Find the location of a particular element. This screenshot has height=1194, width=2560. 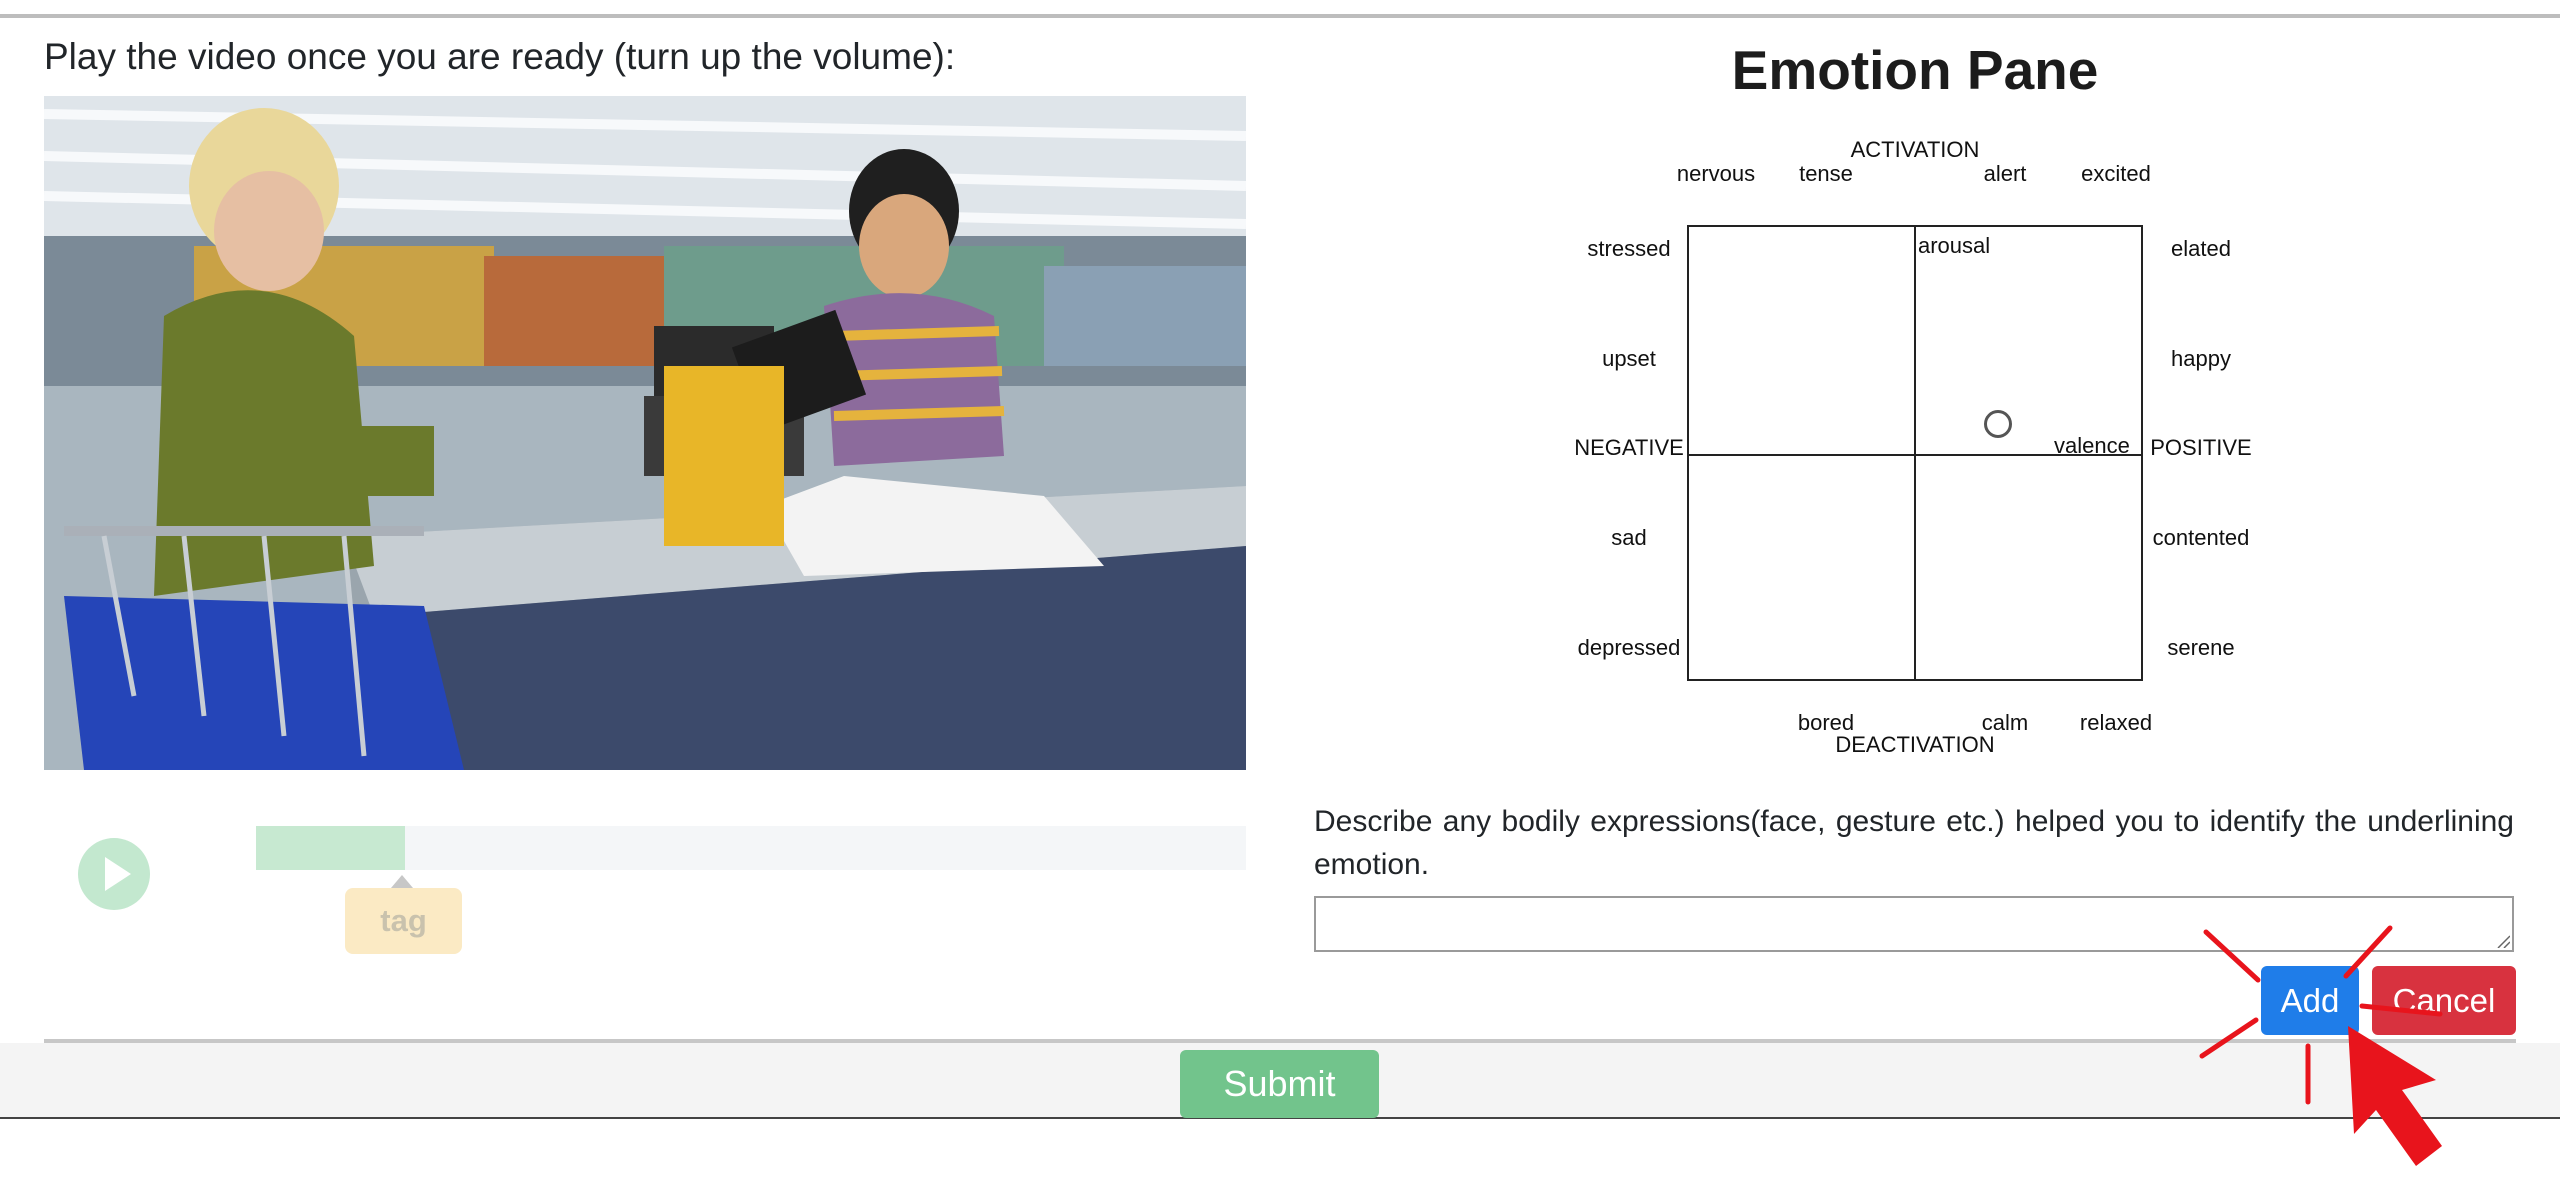

play-button is located at coordinates (114, 874).